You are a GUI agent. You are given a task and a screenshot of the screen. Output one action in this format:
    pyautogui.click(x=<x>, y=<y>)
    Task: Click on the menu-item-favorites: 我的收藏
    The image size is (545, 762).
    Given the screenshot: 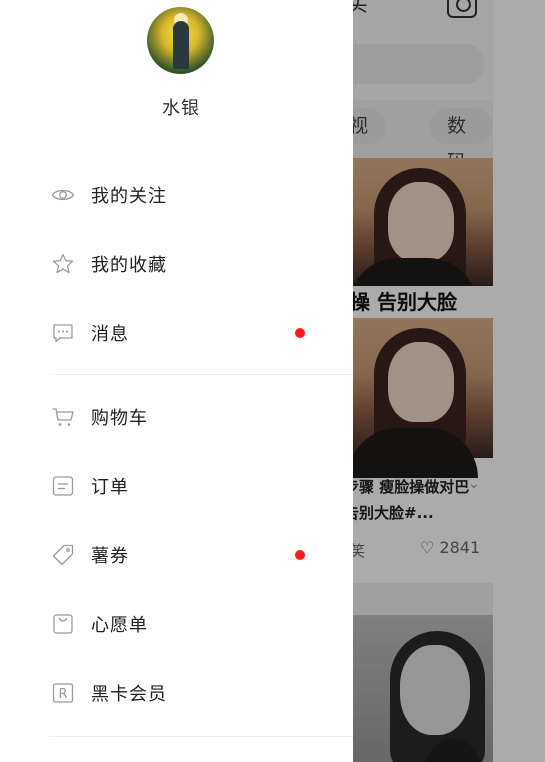 What is the action you would take?
    pyautogui.click(x=176, y=264)
    